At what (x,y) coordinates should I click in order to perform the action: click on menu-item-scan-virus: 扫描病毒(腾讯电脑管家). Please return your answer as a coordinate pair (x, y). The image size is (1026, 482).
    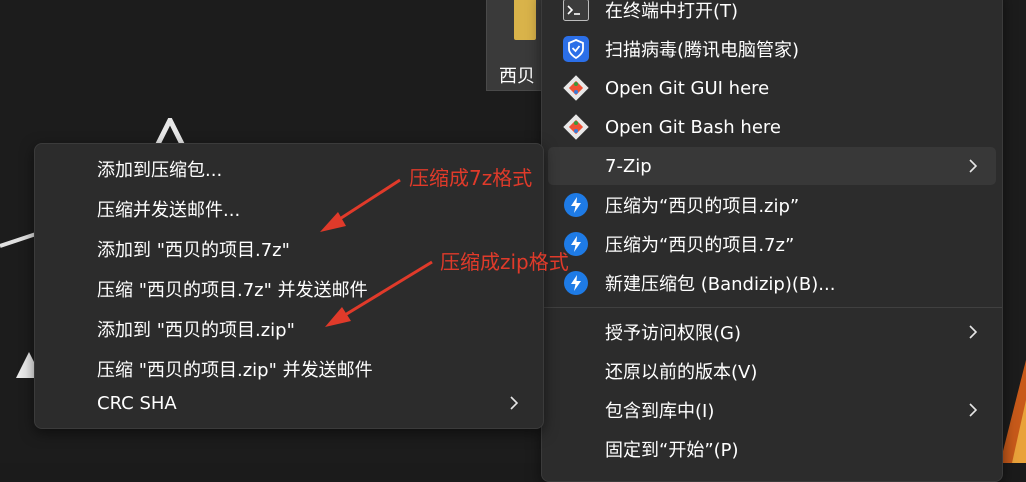
    Looking at the image, I should click on (772, 49).